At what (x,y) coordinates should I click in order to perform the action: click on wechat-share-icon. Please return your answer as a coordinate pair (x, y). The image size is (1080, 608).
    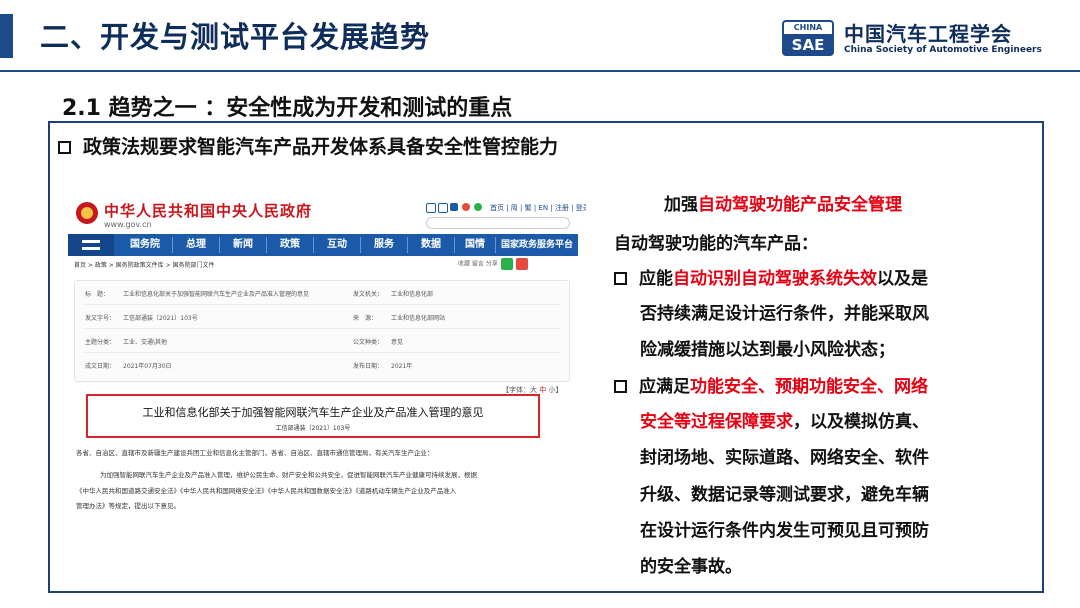
    Looking at the image, I should click on (506, 264).